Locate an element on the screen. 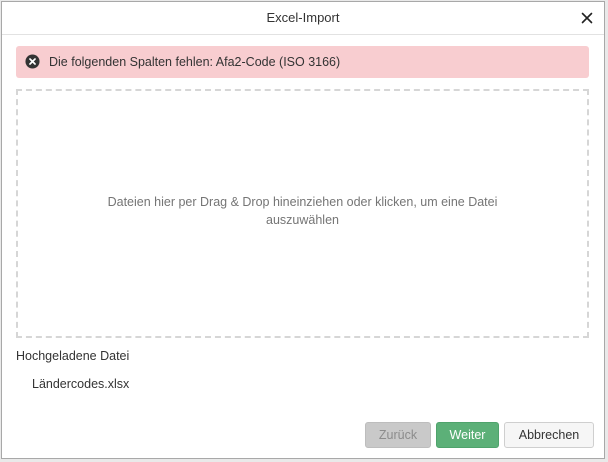 The width and height of the screenshot is (608, 462). next-button: Weiter is located at coordinates (467, 435).